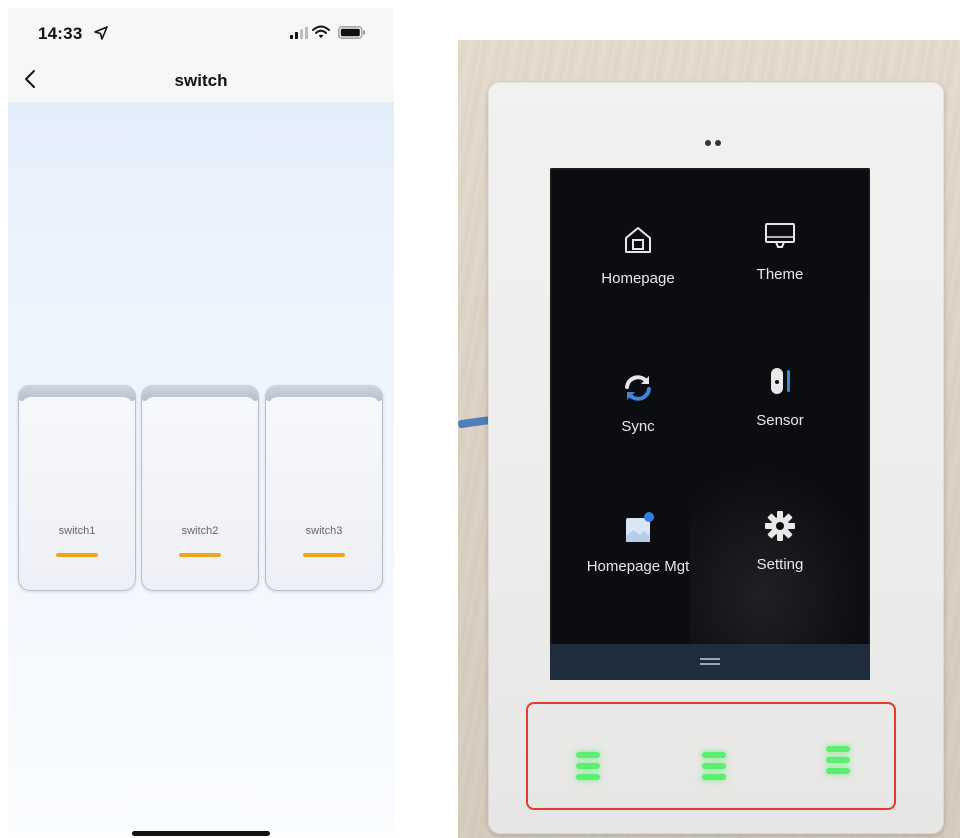  I want to click on status-bar: 14:33, so click(201, 32).